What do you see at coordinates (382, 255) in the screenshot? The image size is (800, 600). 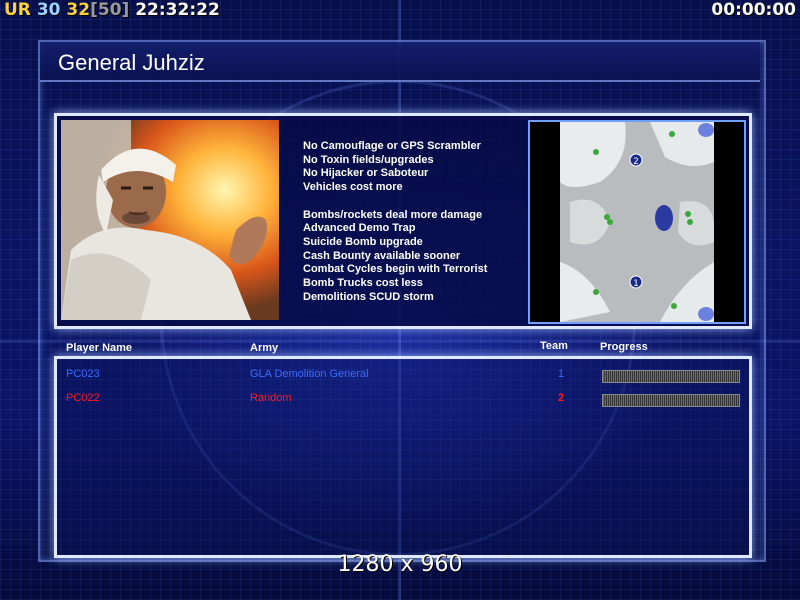 I see `trait-item: Cash Bounty available sooner` at bounding box center [382, 255].